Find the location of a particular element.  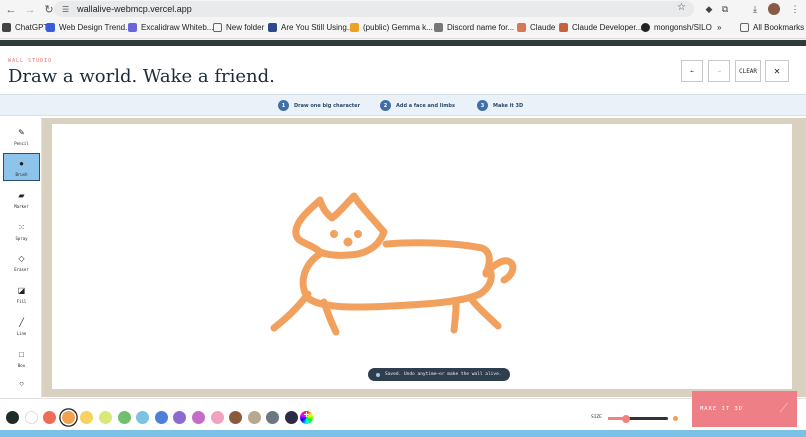

link-icon is located at coordinates (354, 27).